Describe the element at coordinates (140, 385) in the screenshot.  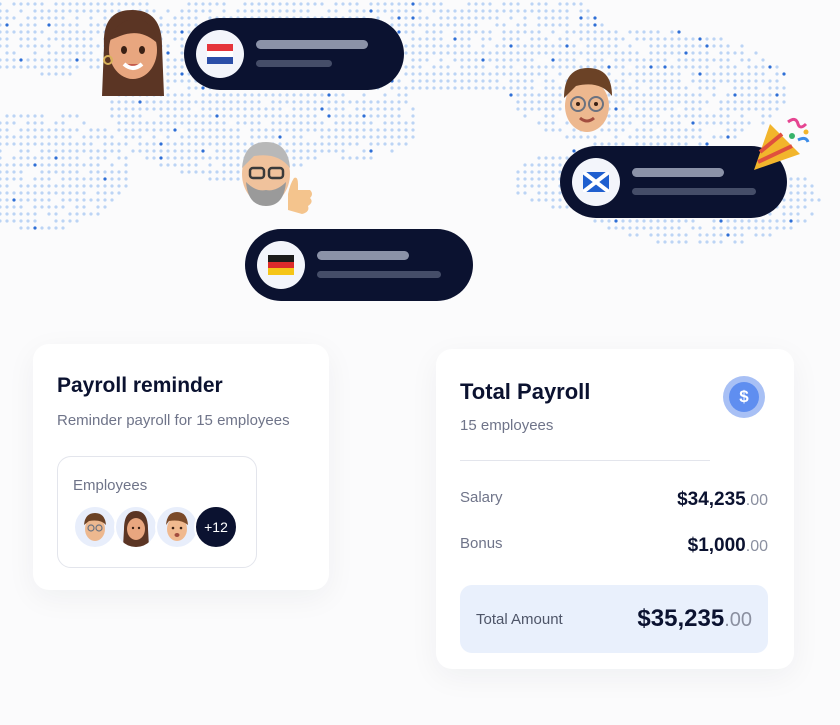
I see `payroll-reminder-title: Payroll reminder` at that location.